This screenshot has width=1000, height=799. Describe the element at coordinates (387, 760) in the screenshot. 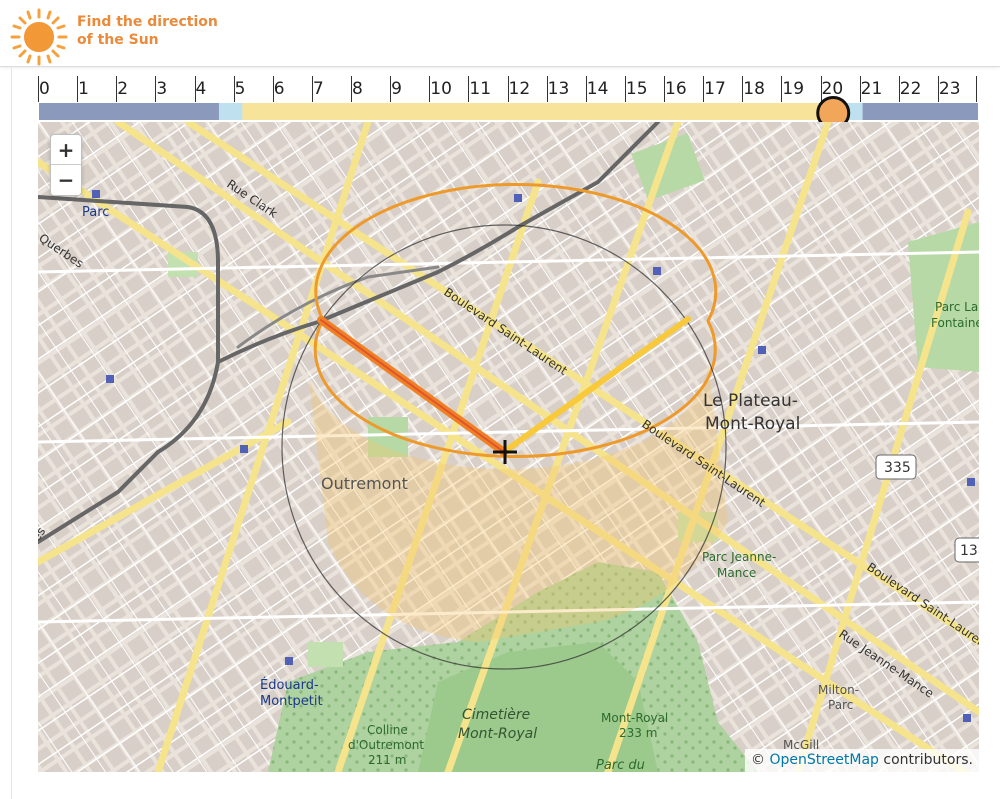

I see `label-colline-3: 211 m` at that location.